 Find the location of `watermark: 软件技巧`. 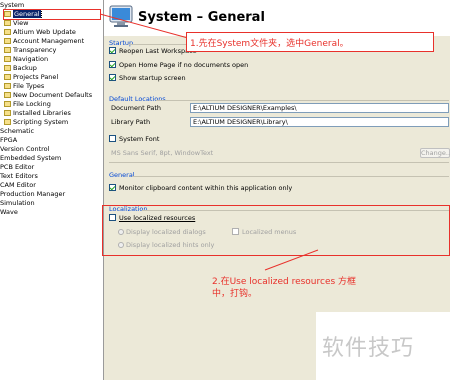

watermark: 软件技巧 is located at coordinates (368, 348).